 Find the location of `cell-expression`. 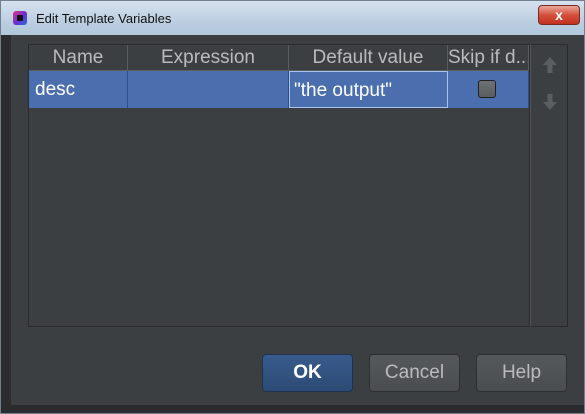

cell-expression is located at coordinates (208, 89).